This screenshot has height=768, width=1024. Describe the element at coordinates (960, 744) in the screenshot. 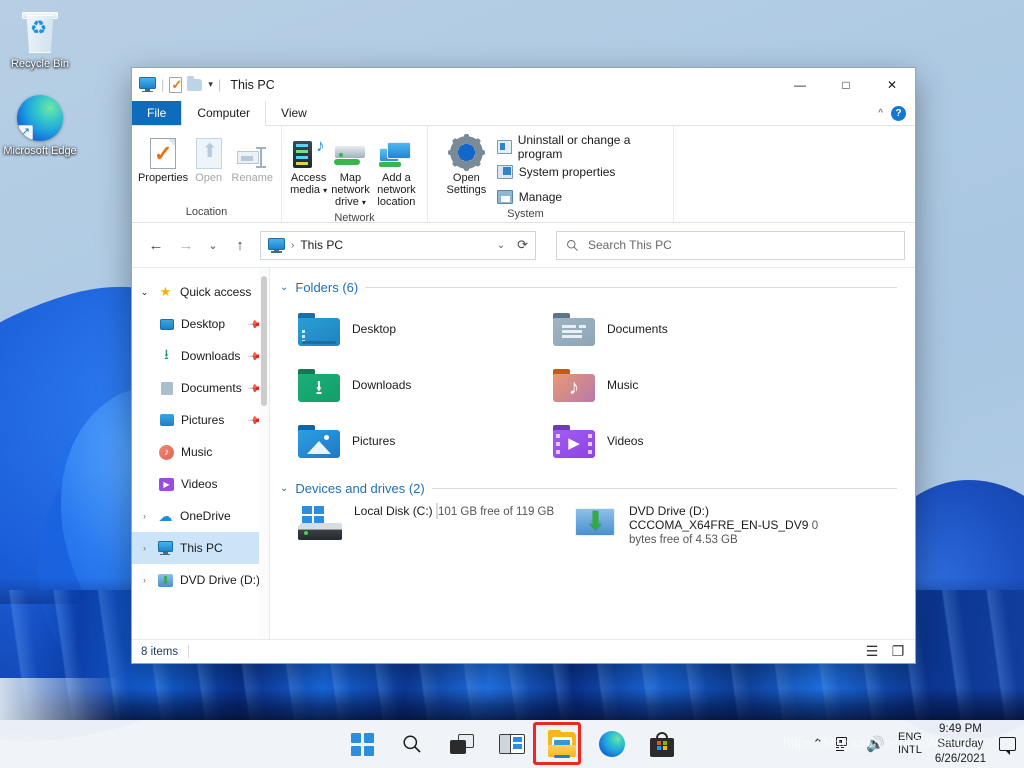

I see `clock: 9:49 PM Saturday 6/26/2021` at that location.